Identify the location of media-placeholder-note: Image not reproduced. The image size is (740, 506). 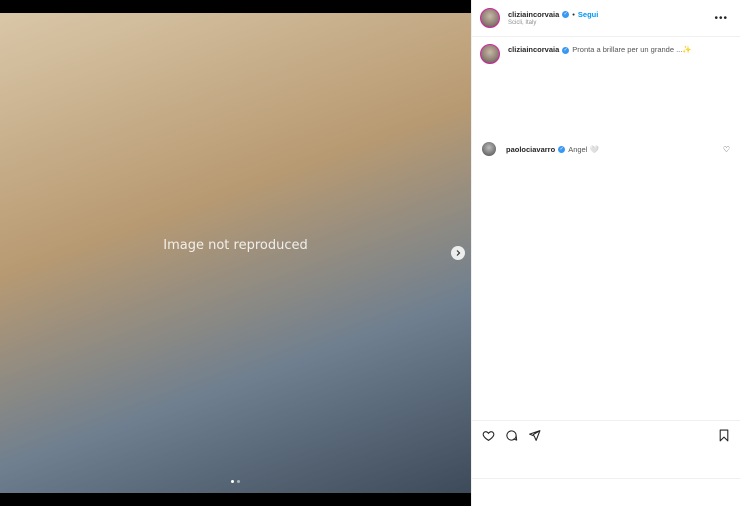
(235, 245).